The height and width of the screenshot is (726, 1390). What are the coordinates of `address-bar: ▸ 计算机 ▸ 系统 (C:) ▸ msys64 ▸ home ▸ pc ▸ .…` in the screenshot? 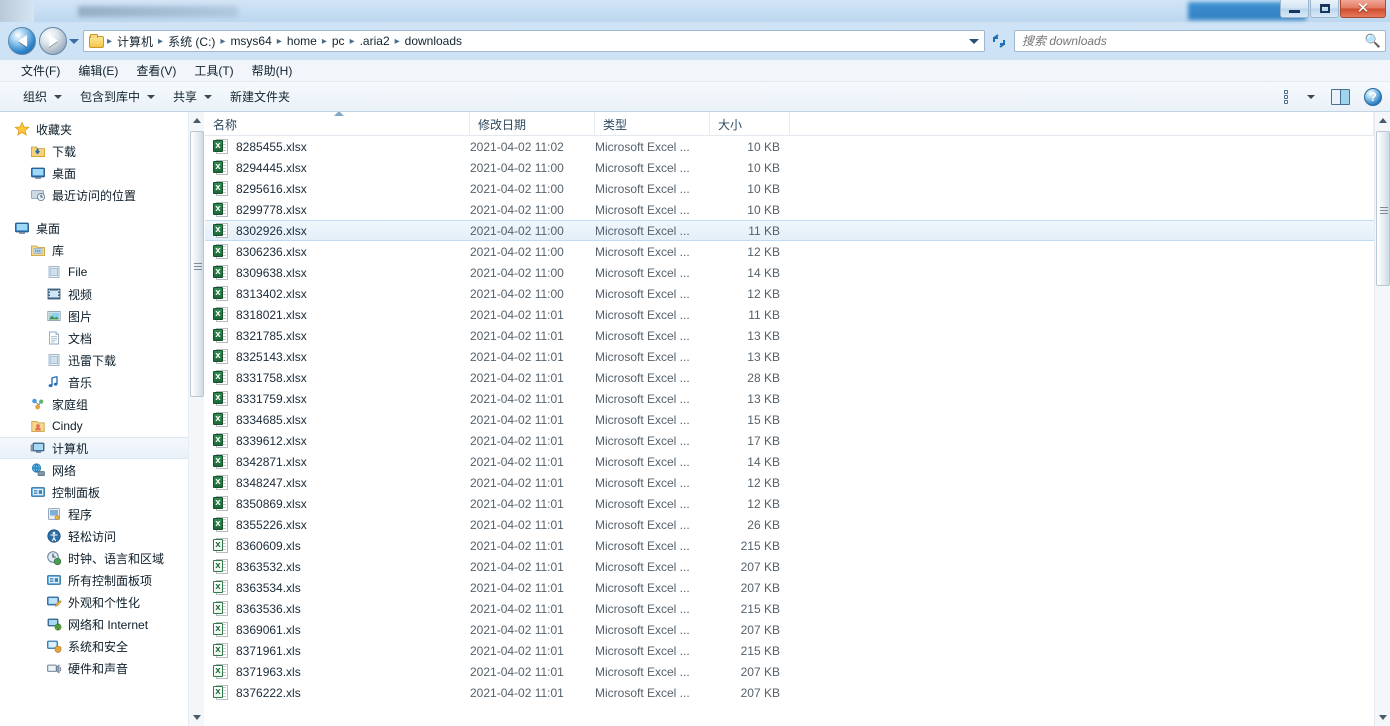 It's located at (534, 41).